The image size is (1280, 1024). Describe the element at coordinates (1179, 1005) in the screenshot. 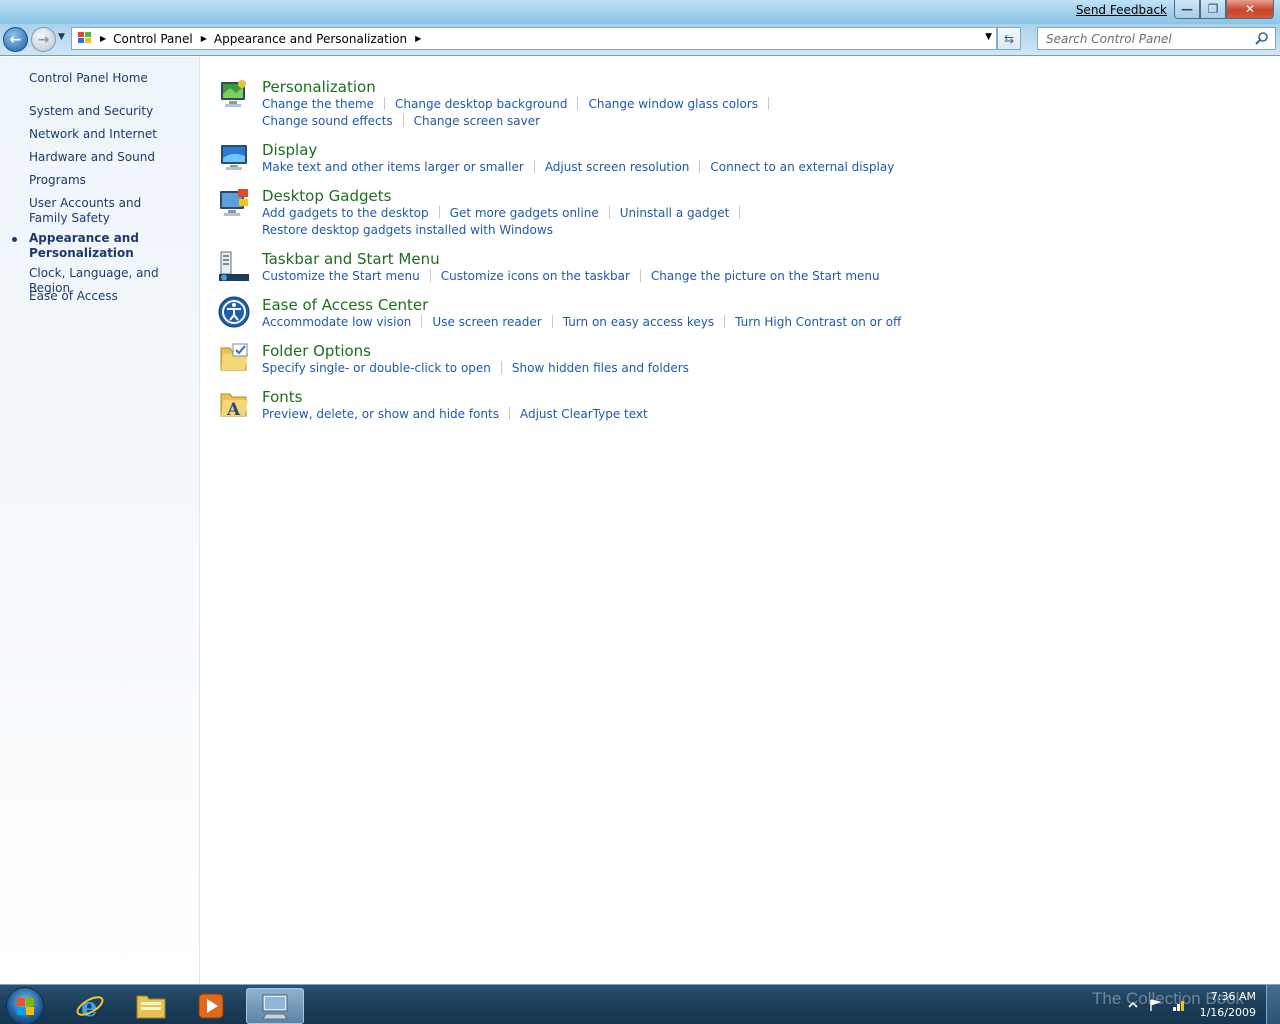

I see `network-icon` at that location.